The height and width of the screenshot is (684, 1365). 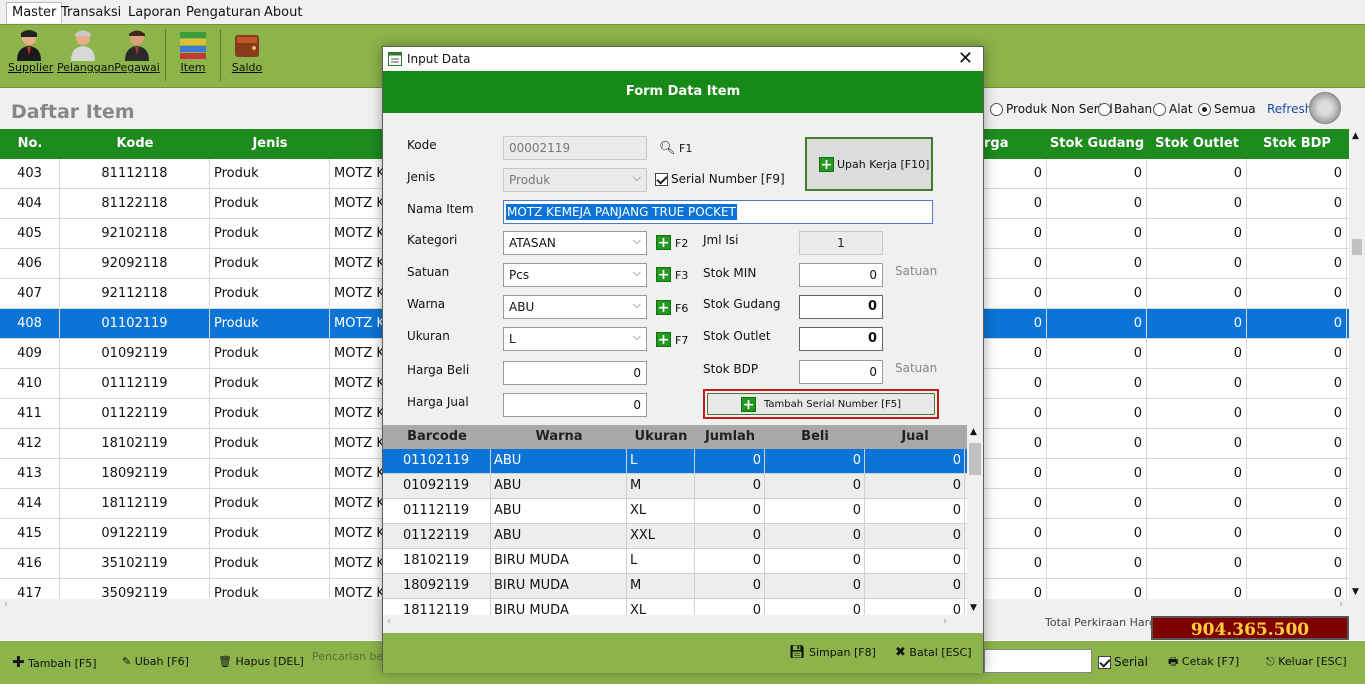 What do you see at coordinates (1227, 109) in the screenshot?
I see `filter-semua: Semua` at bounding box center [1227, 109].